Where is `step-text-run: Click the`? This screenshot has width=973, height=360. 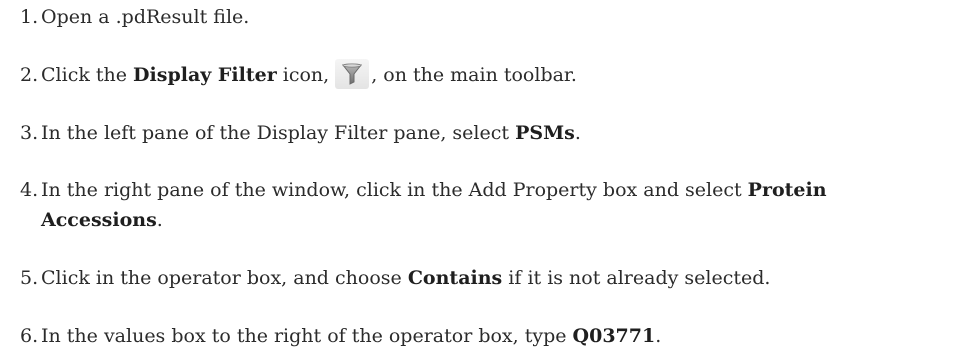
step-text-run: Click the is located at coordinates (87, 75).